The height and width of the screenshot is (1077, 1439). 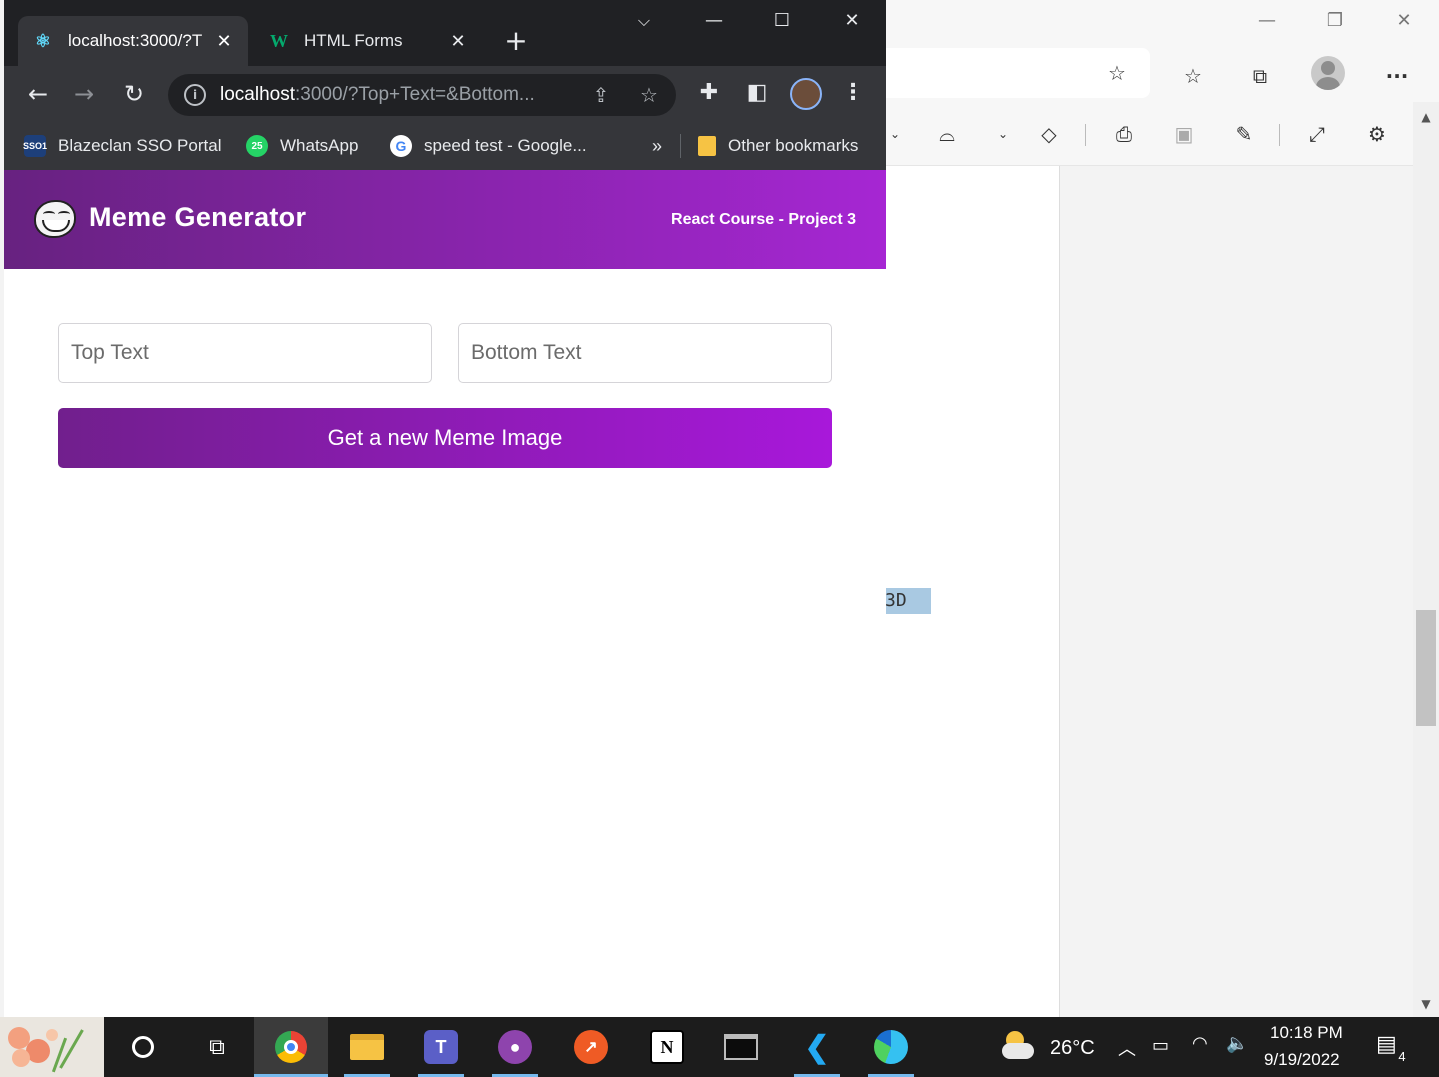 I want to click on tab-html-forms: W HTML Forms ✕, so click(x=368, y=41).